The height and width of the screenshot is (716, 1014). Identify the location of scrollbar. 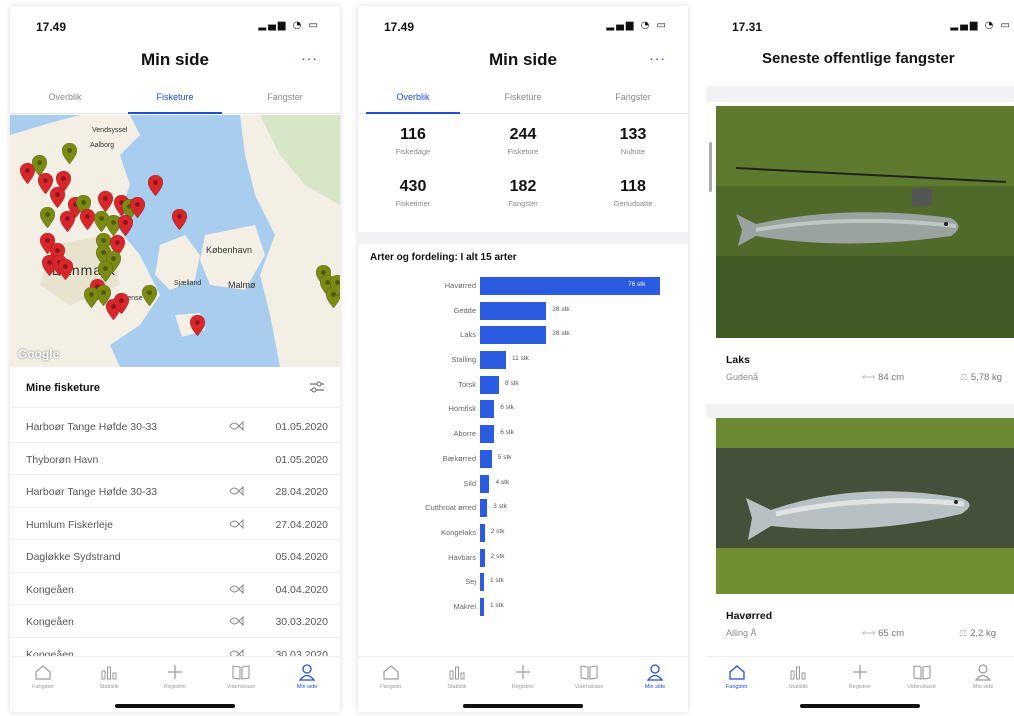
(710, 167).